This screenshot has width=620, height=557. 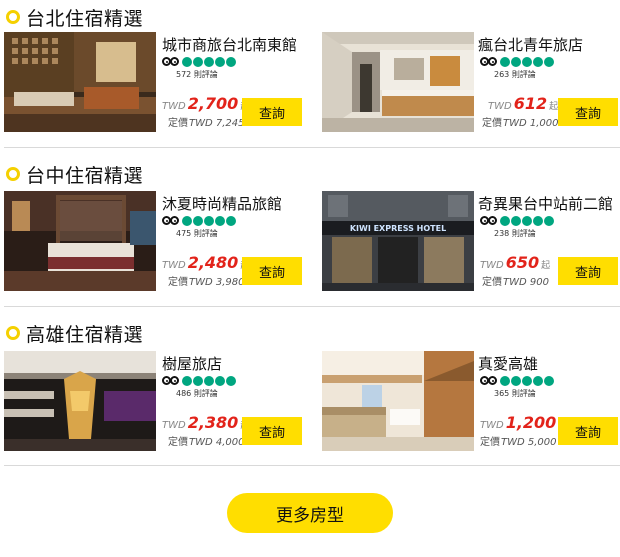 I want to click on hotel-card: 樹屋旅店 486 則評論 TWD 2,380 起 定價TWD 4,000 查詢, so click(x=154, y=401).